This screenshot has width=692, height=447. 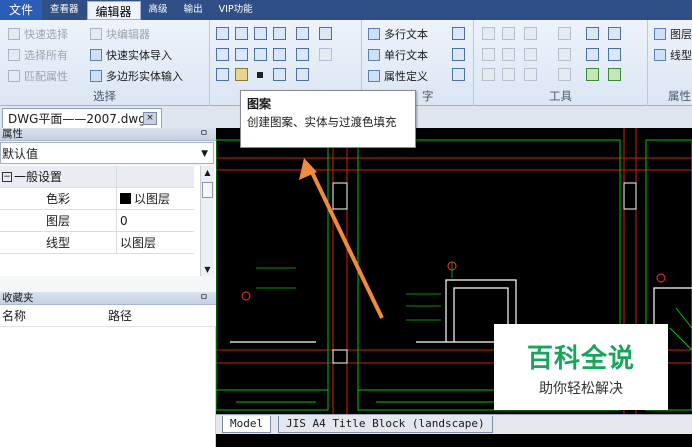 What do you see at coordinates (222, 74) in the screenshot?
I see `revcloud-icon` at bounding box center [222, 74].